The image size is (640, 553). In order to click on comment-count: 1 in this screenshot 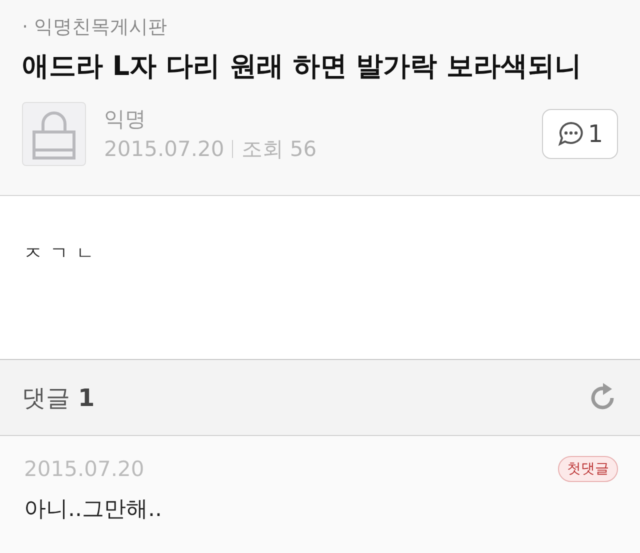, I will do `click(86, 398)`.